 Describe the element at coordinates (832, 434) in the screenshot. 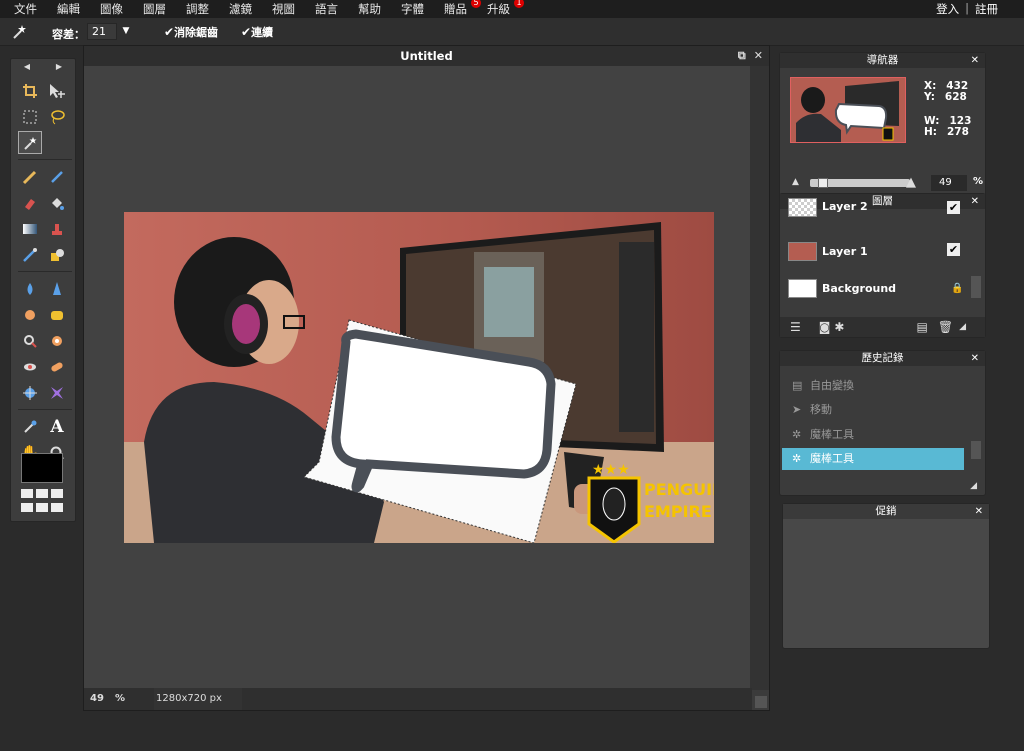

I see `history-item-label: 魔棒工具` at that location.